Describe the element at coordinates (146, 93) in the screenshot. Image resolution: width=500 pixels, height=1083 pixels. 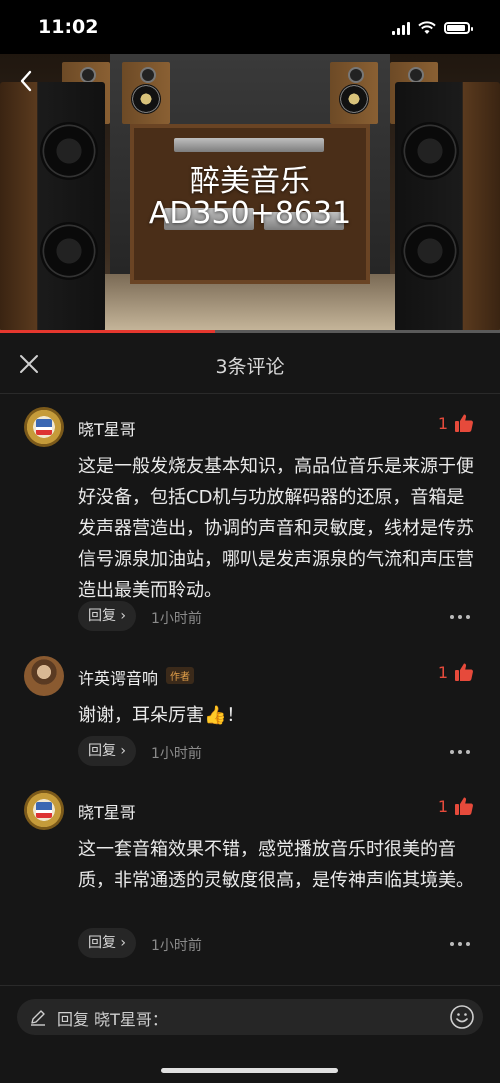
I see `video-scene-monitor-left2` at that location.